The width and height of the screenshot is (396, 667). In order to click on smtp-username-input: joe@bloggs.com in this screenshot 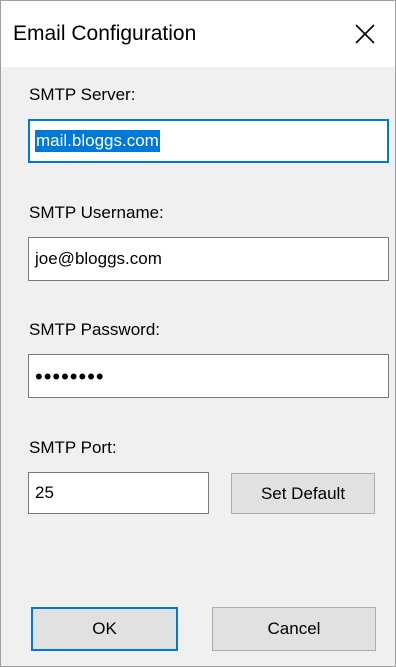, I will do `click(208, 259)`.